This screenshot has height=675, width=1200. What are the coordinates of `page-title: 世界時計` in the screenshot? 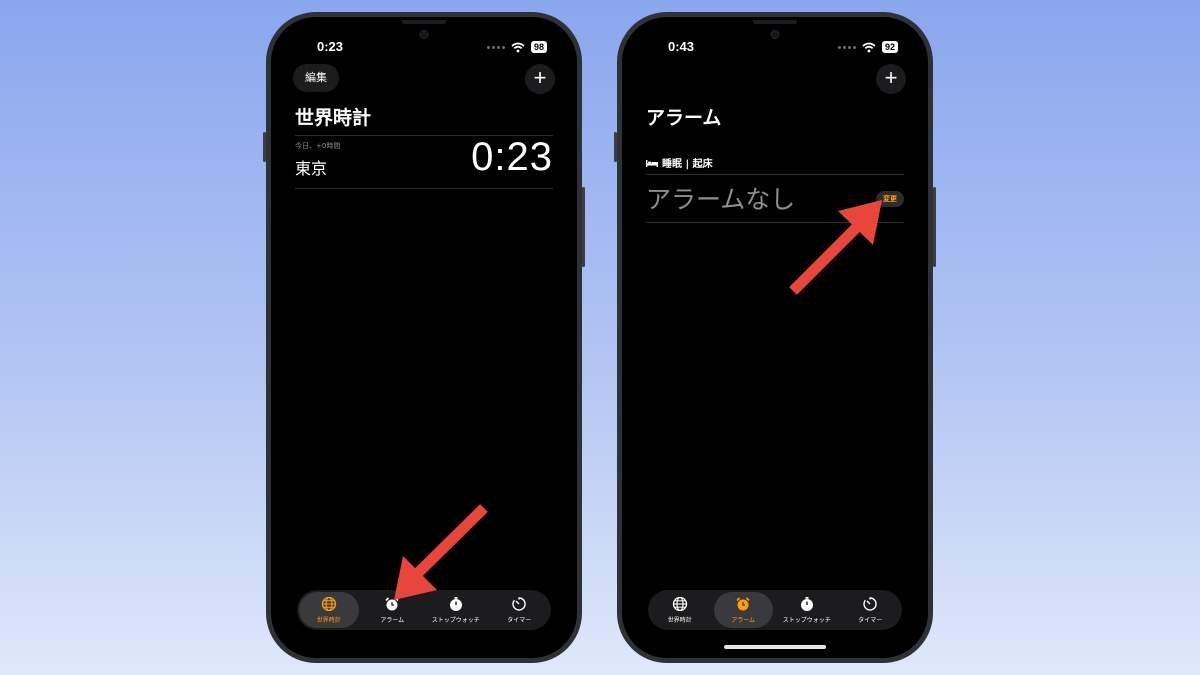 It's located at (333, 118).